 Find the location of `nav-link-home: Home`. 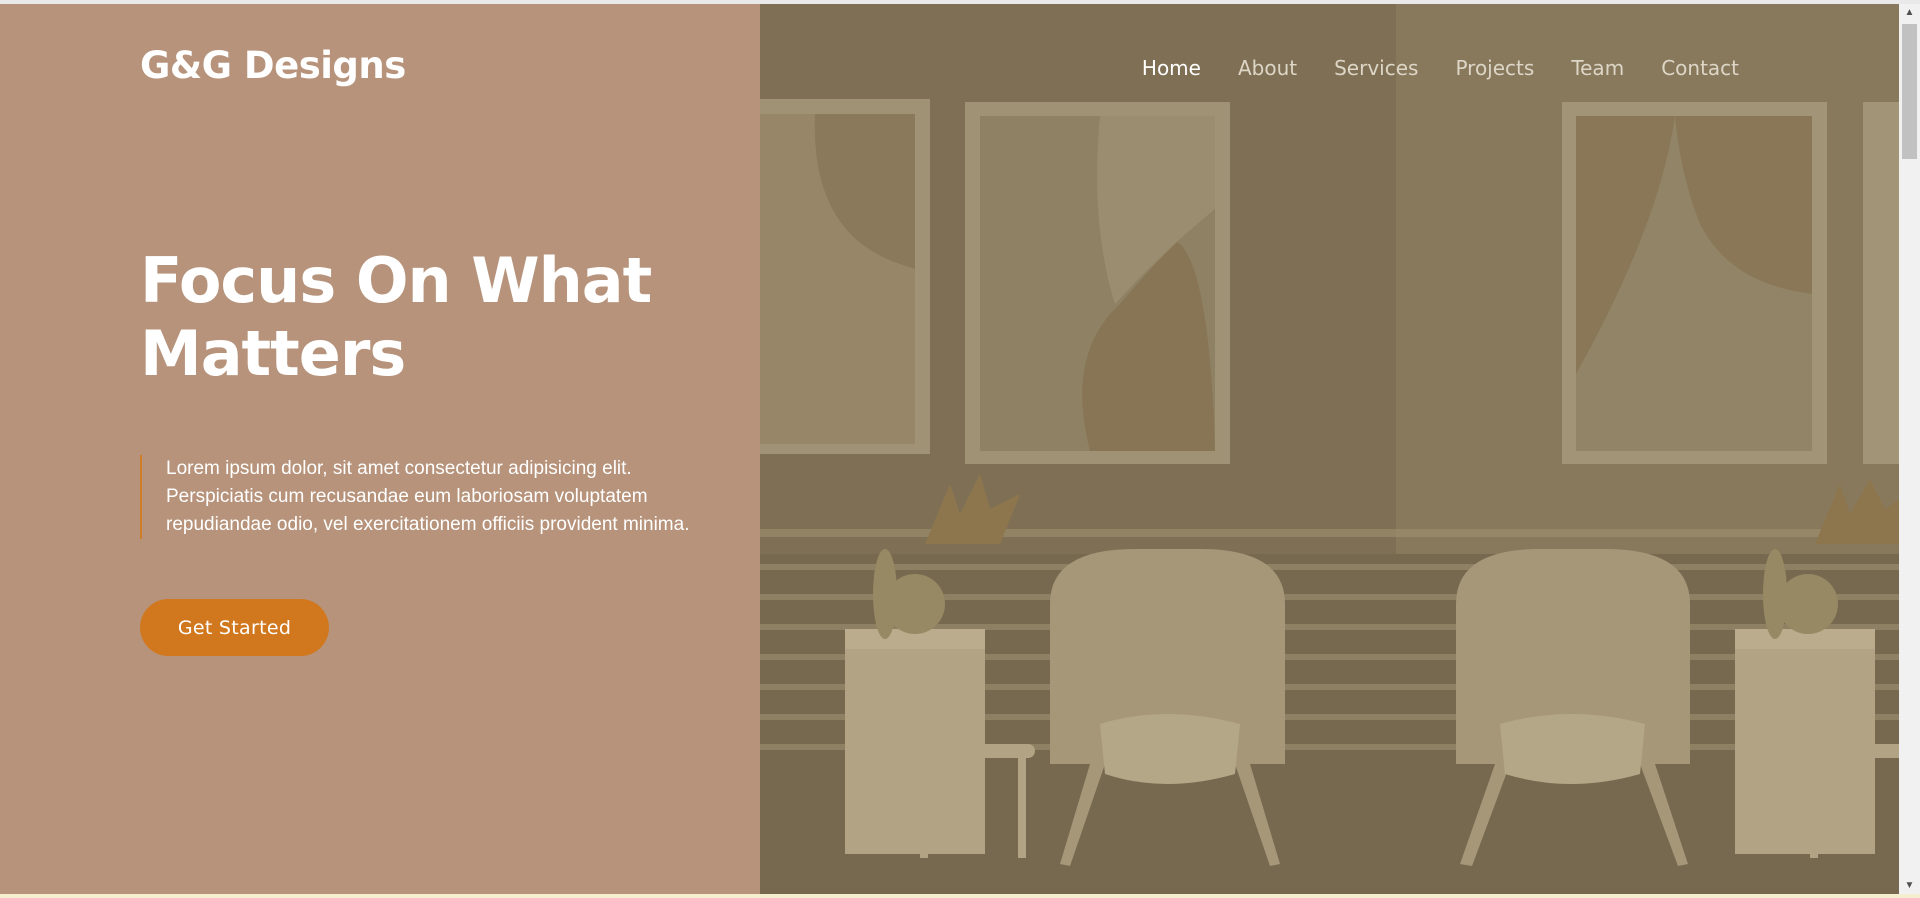

nav-link-home: Home is located at coordinates (1171, 68).